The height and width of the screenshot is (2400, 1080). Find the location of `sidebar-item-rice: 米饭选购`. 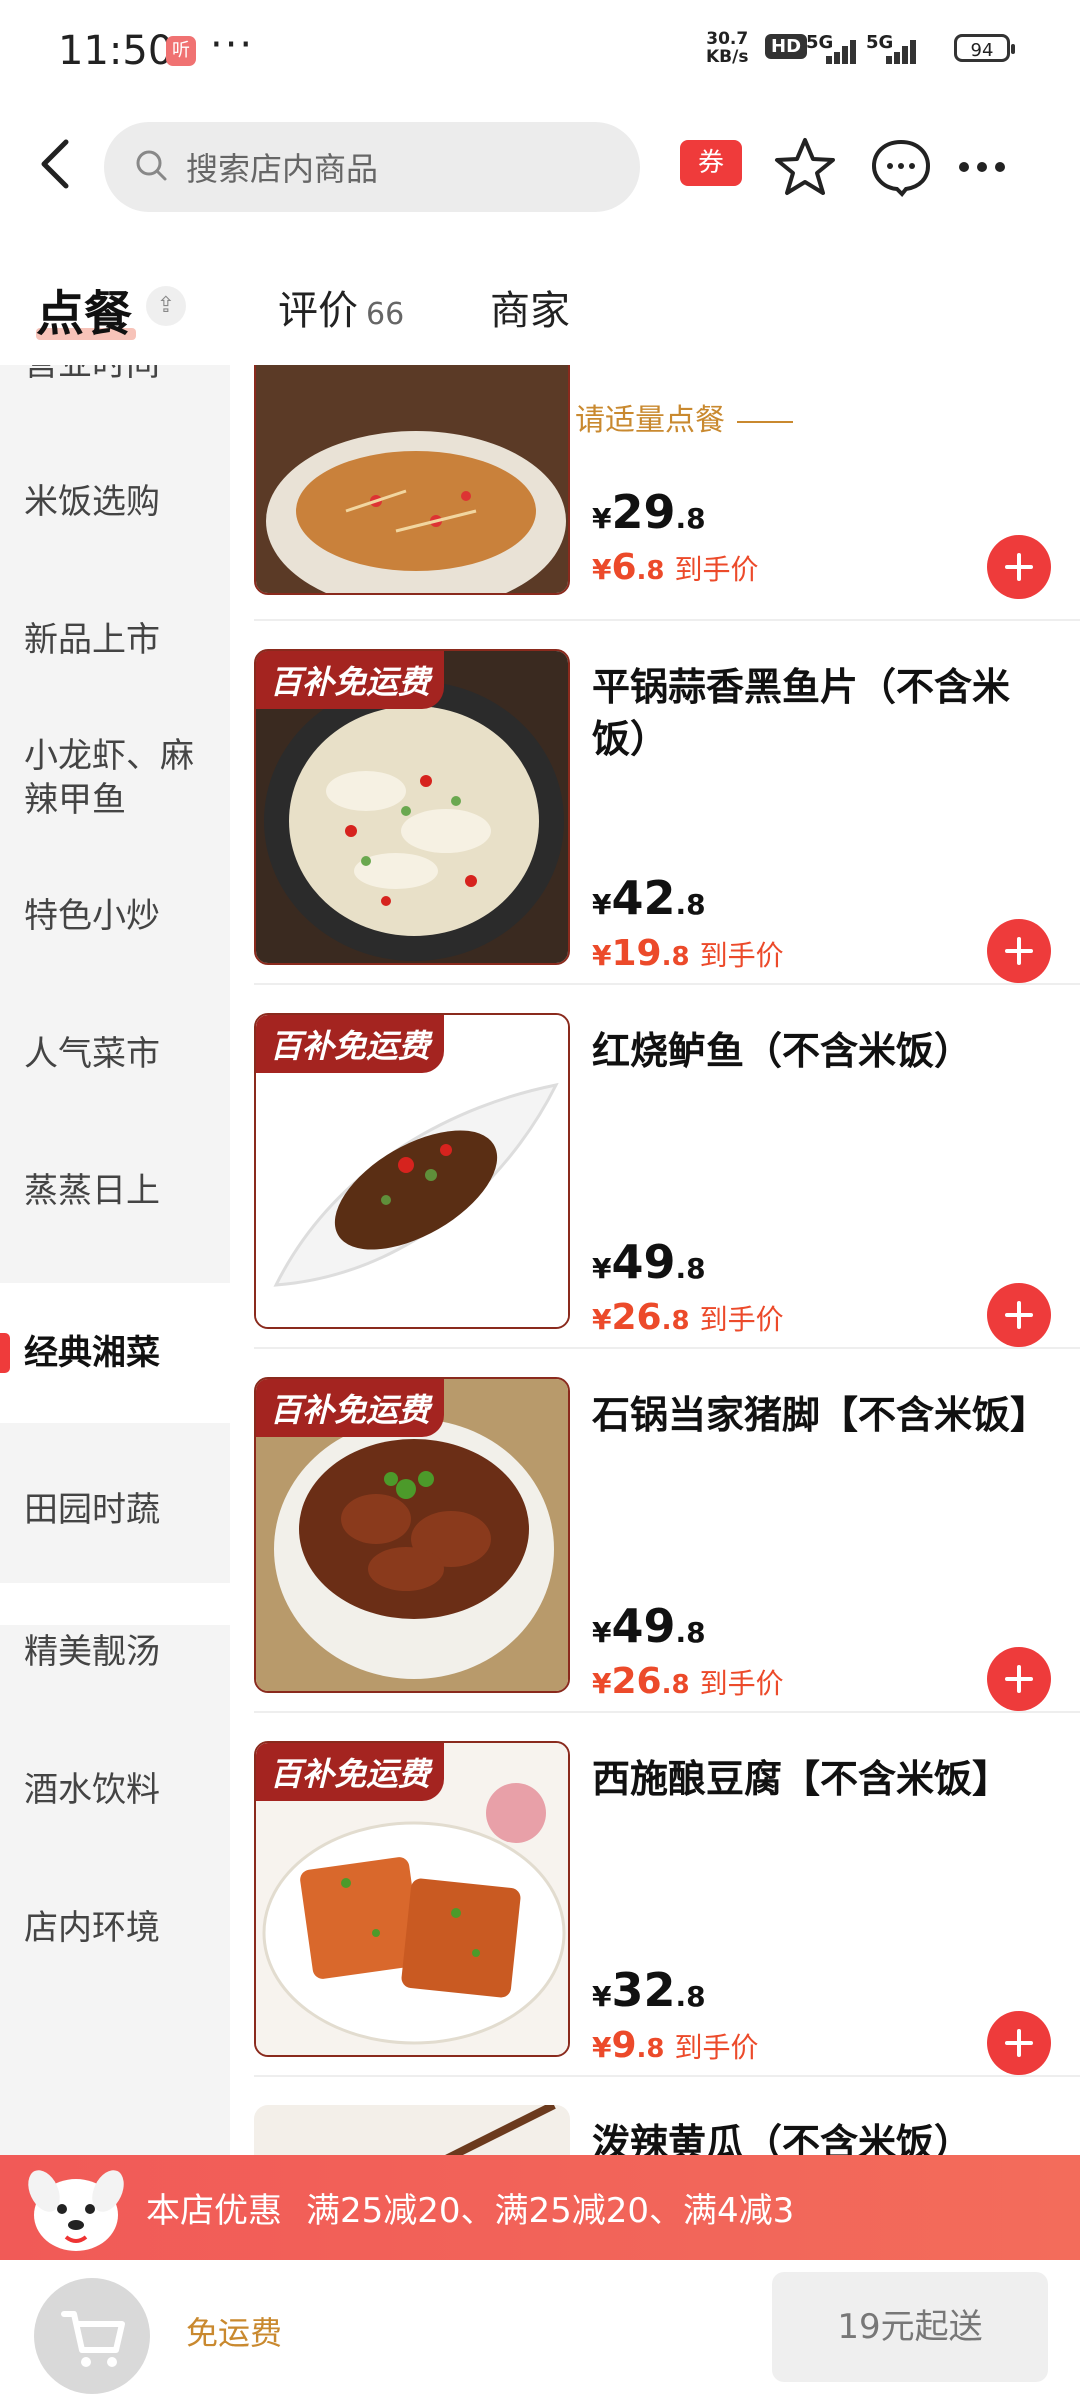

sidebar-item-rice: 米饭选购 is located at coordinates (115, 502).